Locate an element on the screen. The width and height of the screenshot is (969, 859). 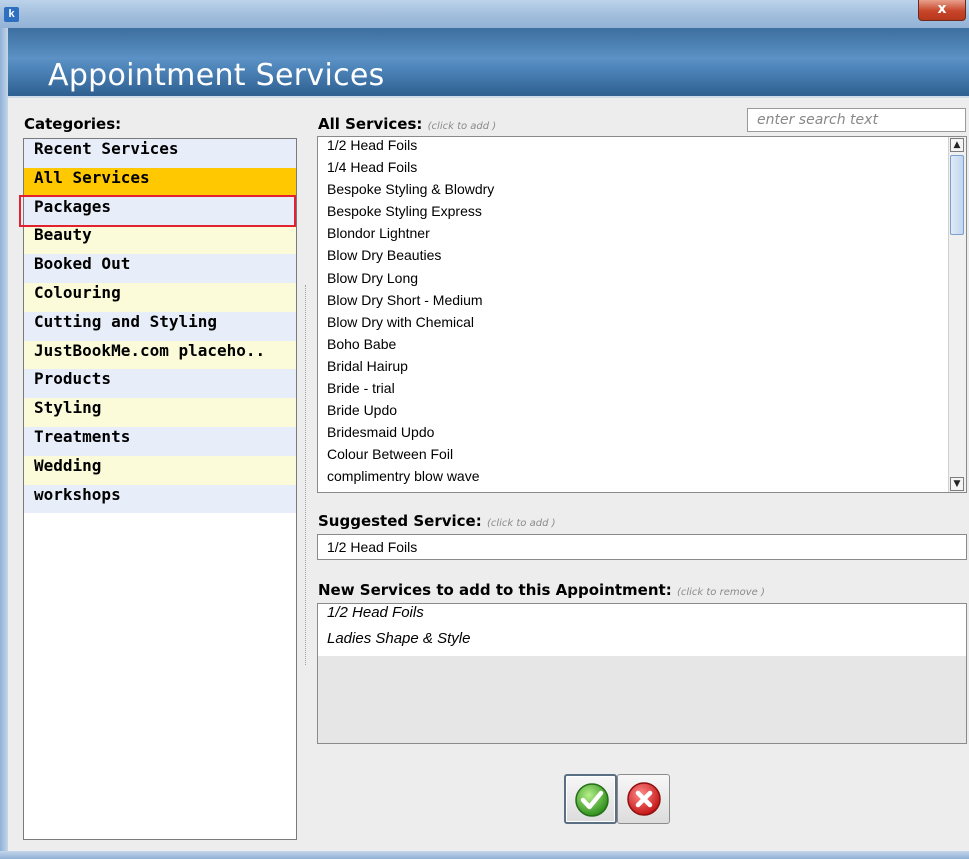
category-item: JustBookMe.com placeho.. is located at coordinates (160, 355).